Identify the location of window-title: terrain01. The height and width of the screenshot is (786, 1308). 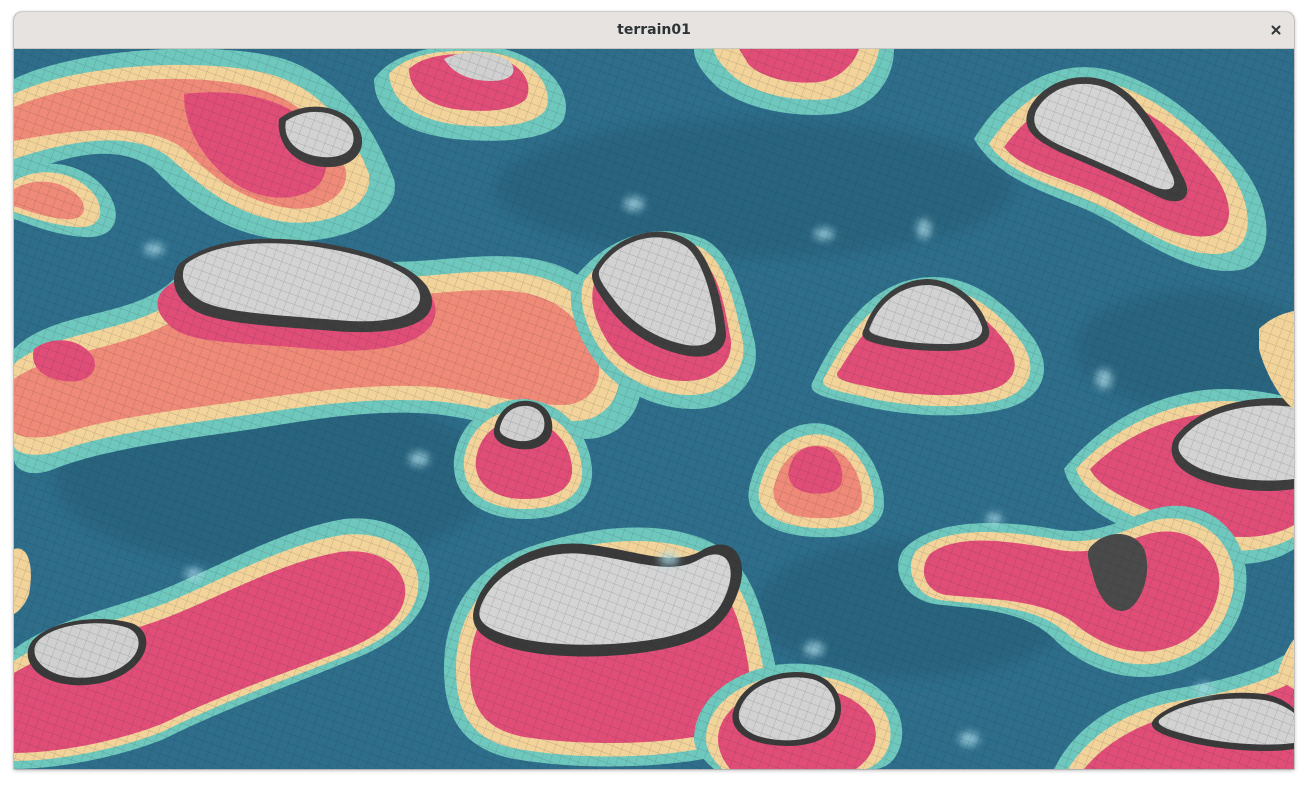
(654, 30).